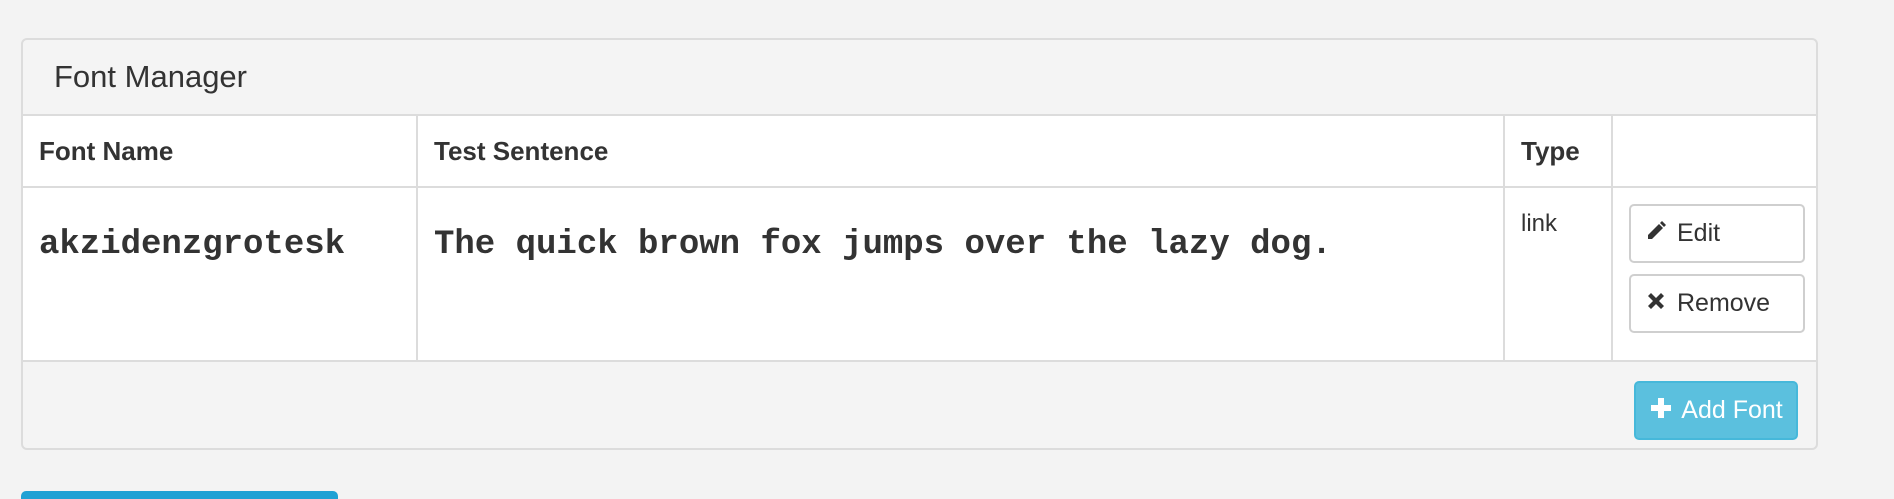 Image resolution: width=1894 pixels, height=499 pixels. What do you see at coordinates (1714, 152) in the screenshot?
I see `column-header-actions` at bounding box center [1714, 152].